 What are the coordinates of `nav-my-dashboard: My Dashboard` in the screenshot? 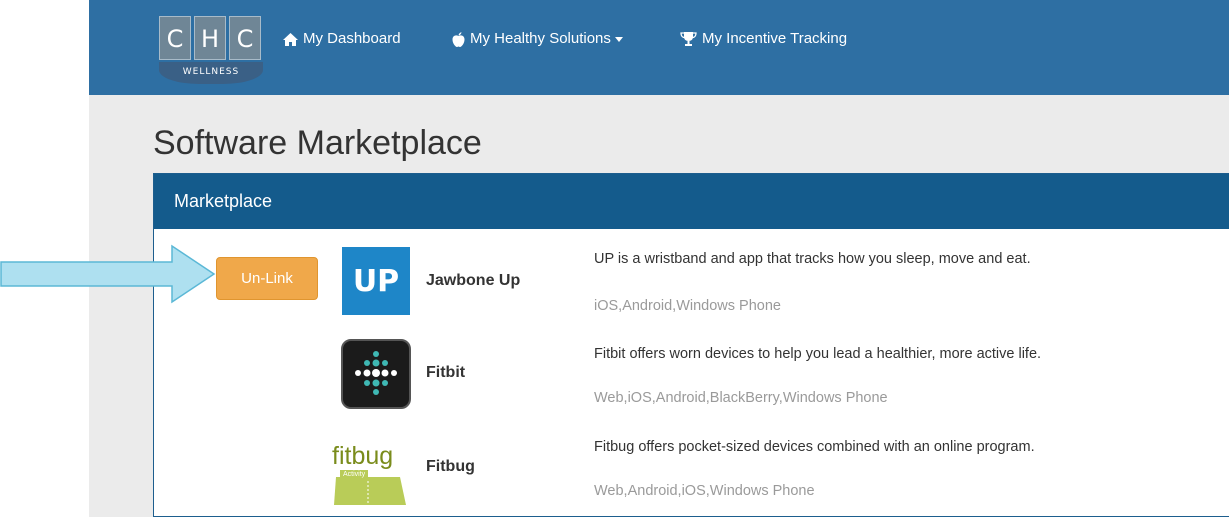 It's located at (342, 39).